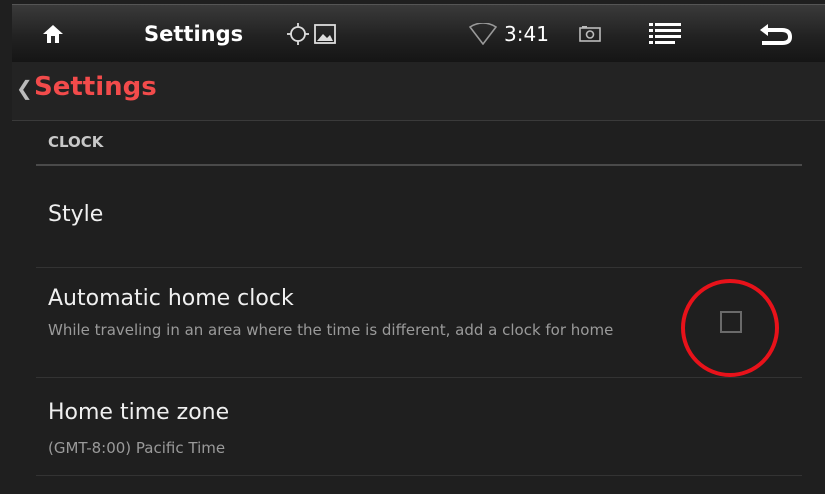 Image resolution: width=825 pixels, height=494 pixels. I want to click on gallery-button, so click(325, 34).